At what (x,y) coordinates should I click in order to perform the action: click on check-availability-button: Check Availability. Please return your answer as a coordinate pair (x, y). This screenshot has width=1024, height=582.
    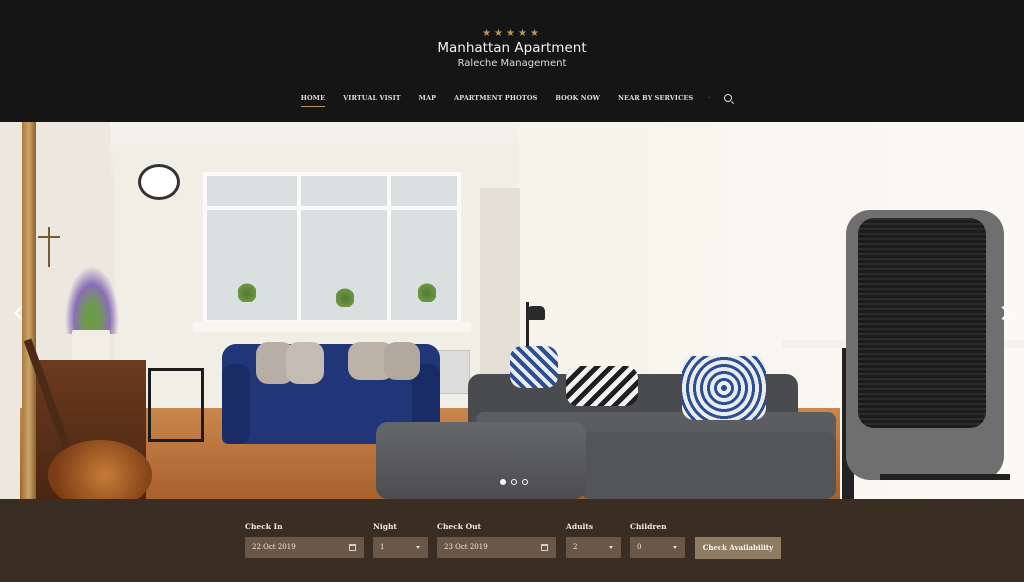
    Looking at the image, I should click on (738, 548).